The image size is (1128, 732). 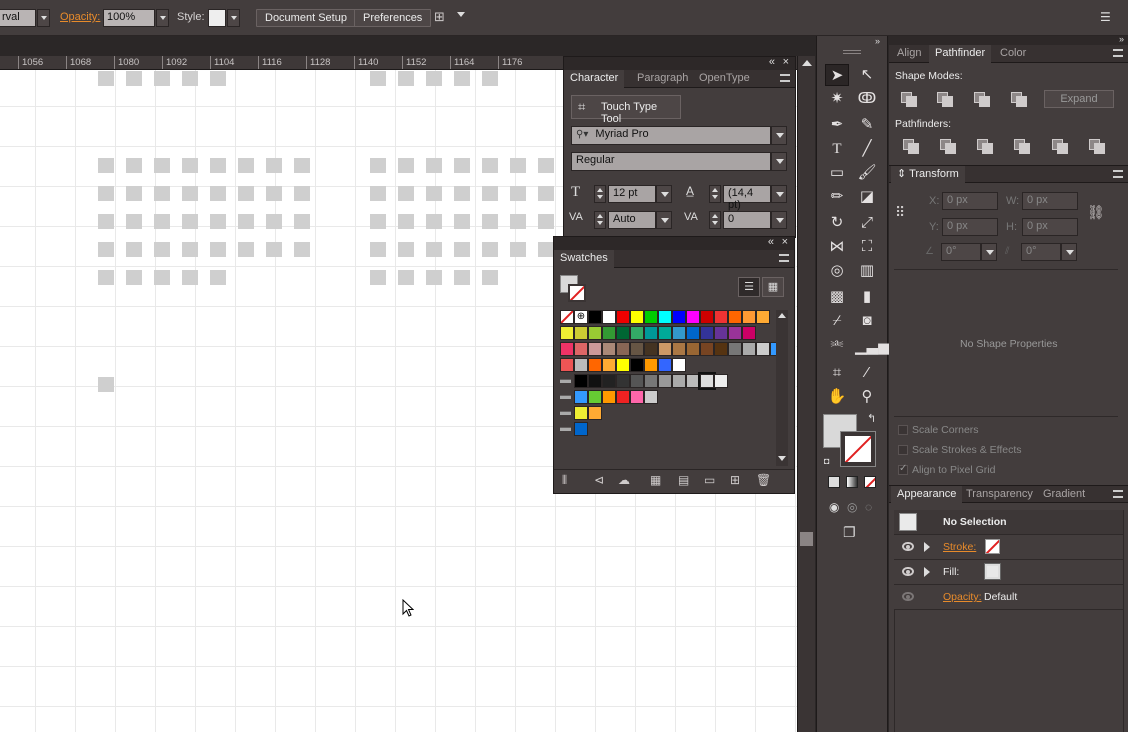 What do you see at coordinates (763, 480) in the screenshot?
I see `trash-icon: 🗑` at bounding box center [763, 480].